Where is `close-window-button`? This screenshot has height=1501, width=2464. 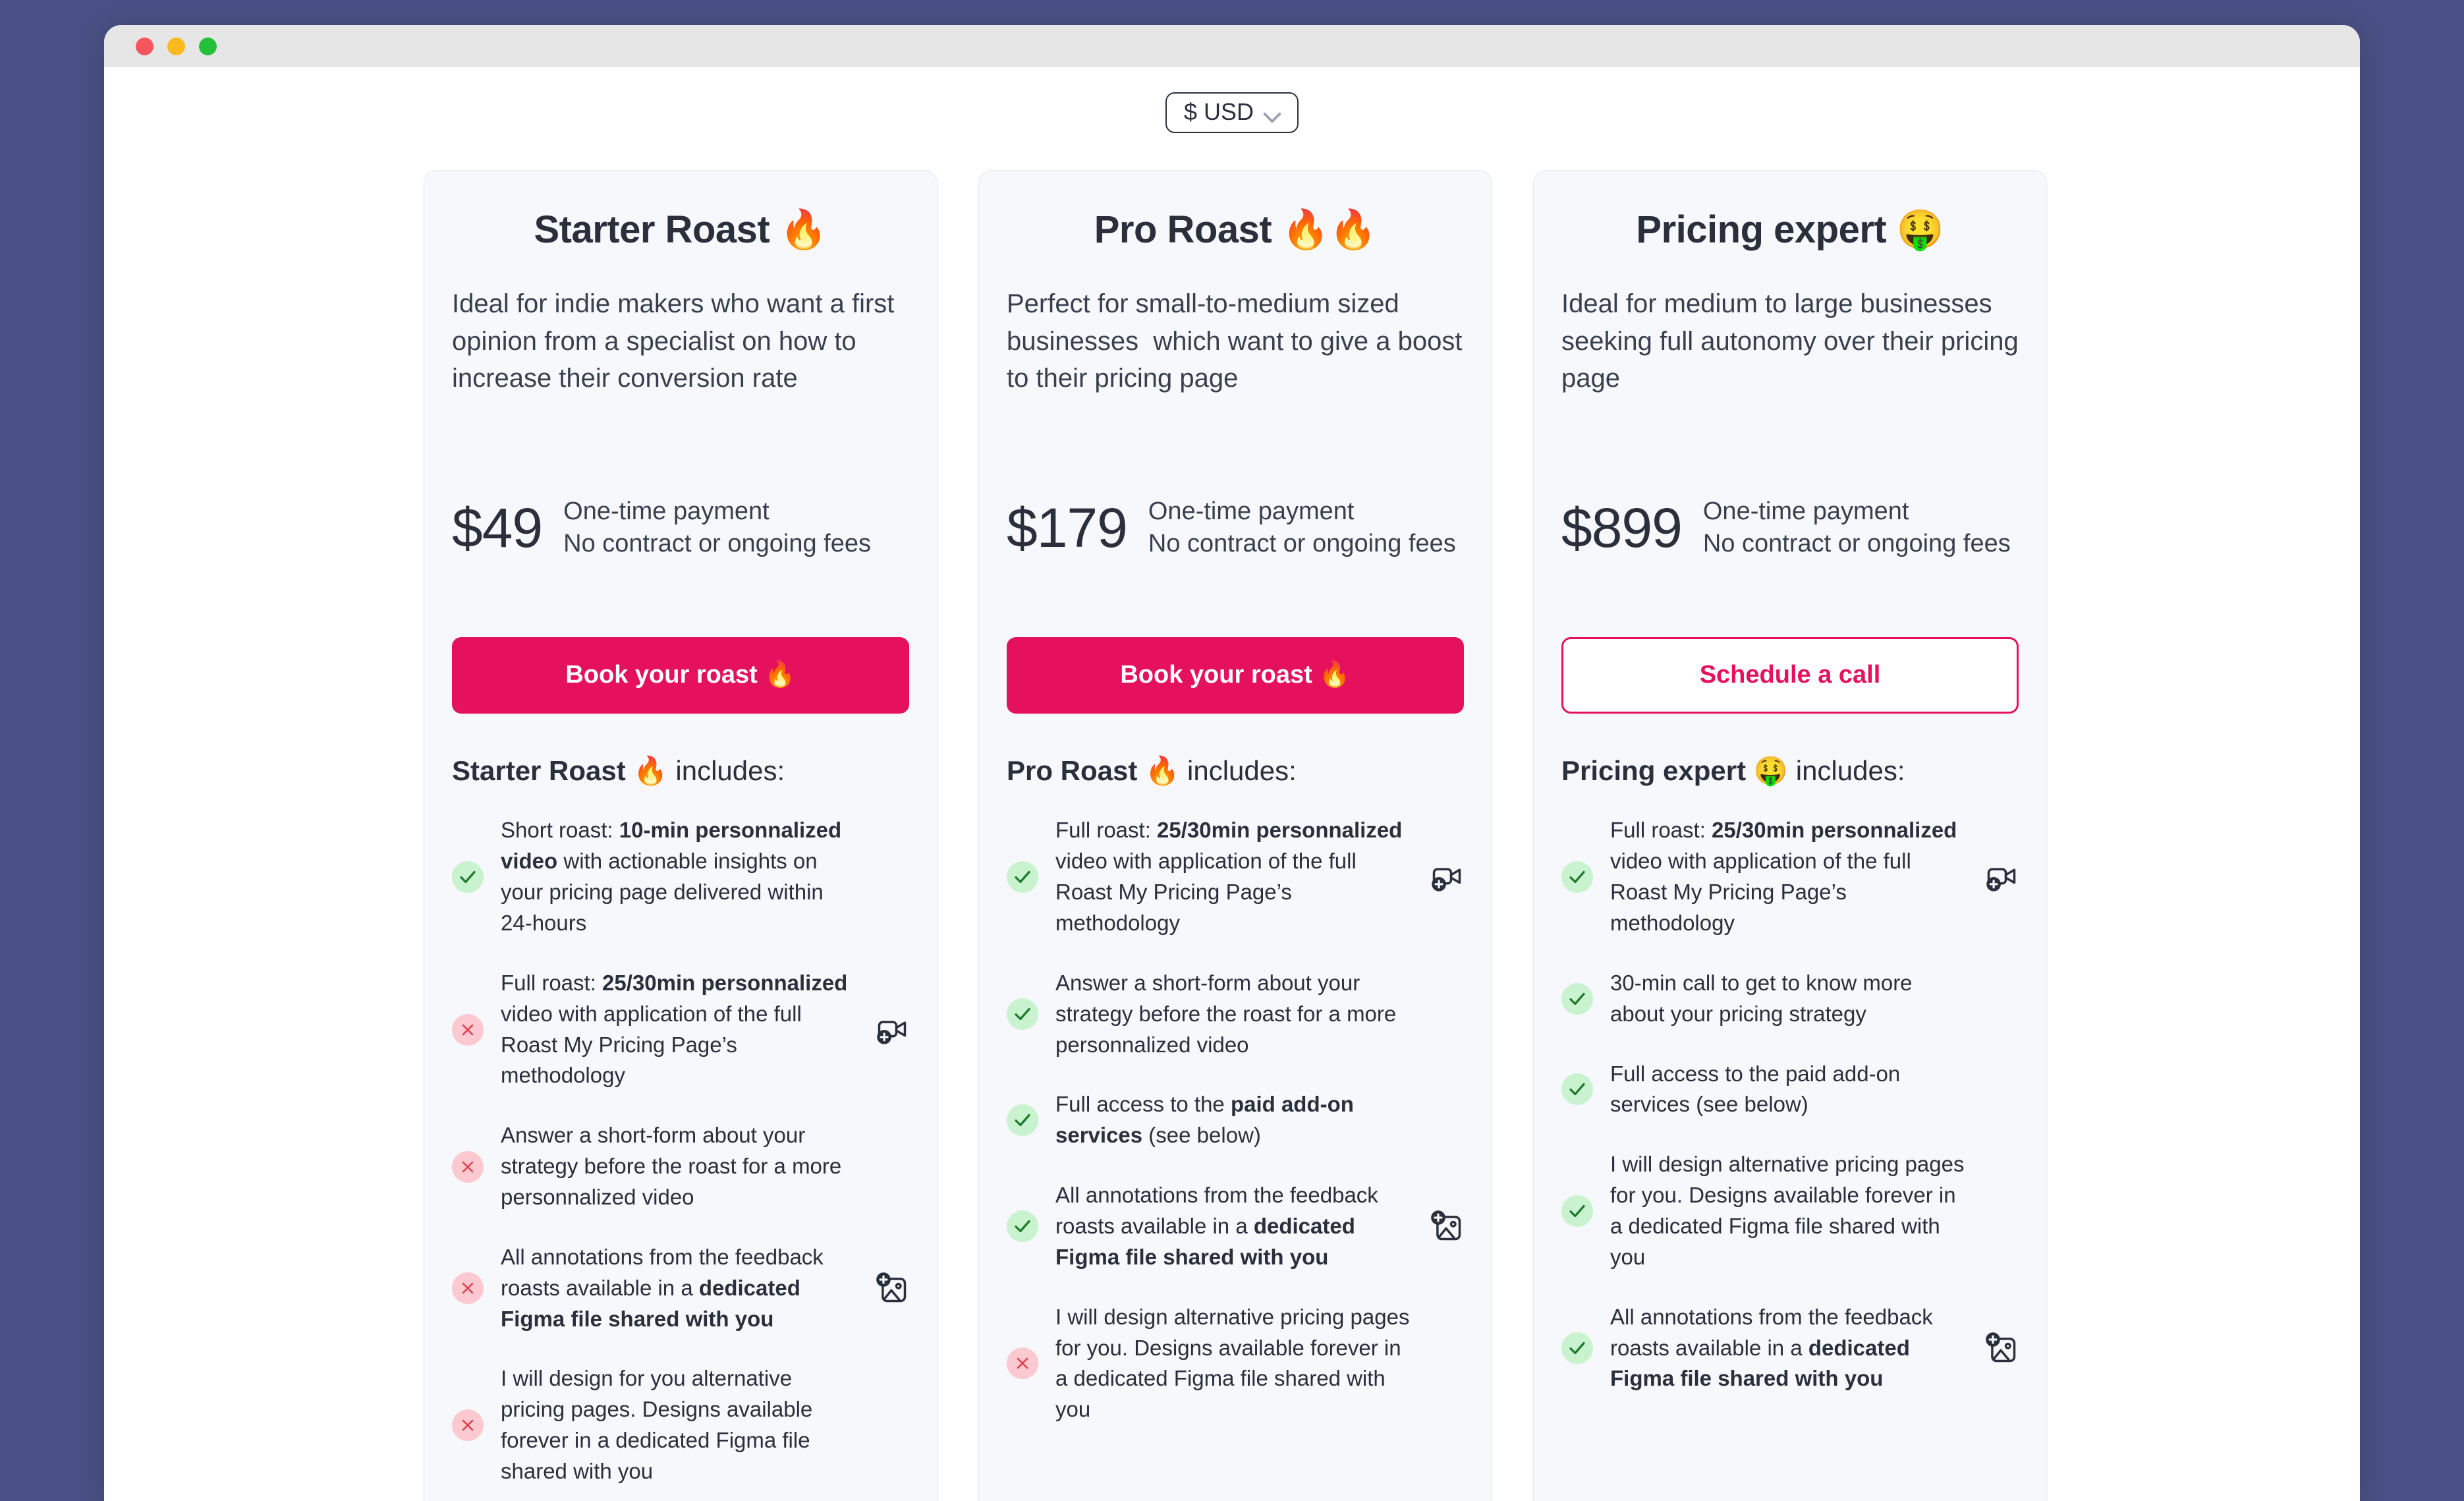
close-window-button is located at coordinates (145, 46).